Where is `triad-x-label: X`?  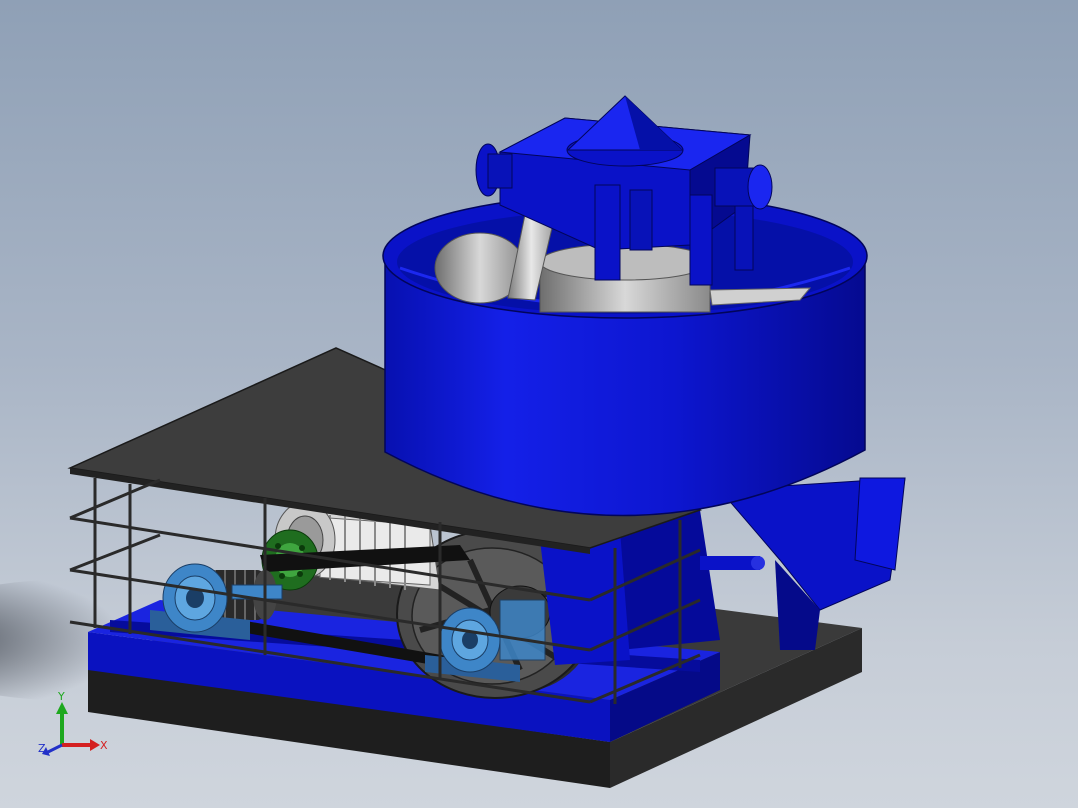 triad-x-label: X is located at coordinates (104, 745).